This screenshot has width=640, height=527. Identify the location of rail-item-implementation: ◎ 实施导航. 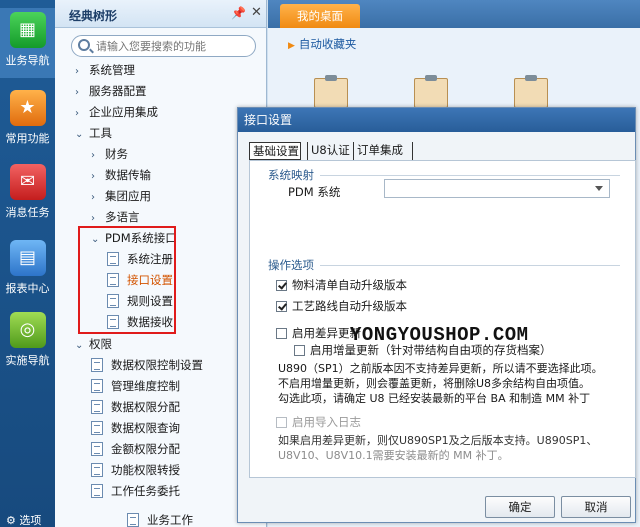
(27, 343).